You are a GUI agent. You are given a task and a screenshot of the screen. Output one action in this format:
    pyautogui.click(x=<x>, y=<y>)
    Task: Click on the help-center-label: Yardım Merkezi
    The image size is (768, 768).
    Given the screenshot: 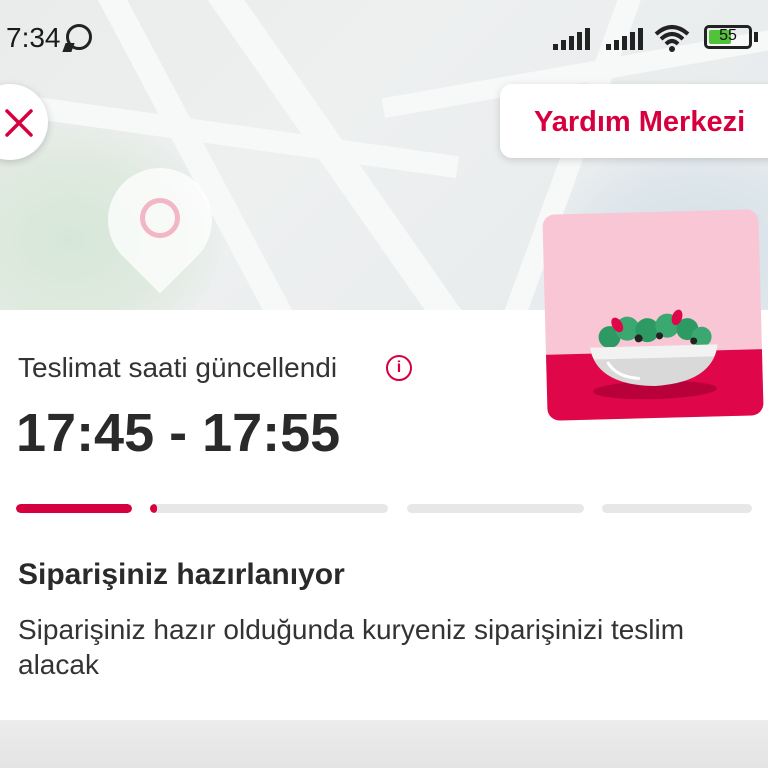 What is the action you would take?
    pyautogui.click(x=640, y=122)
    